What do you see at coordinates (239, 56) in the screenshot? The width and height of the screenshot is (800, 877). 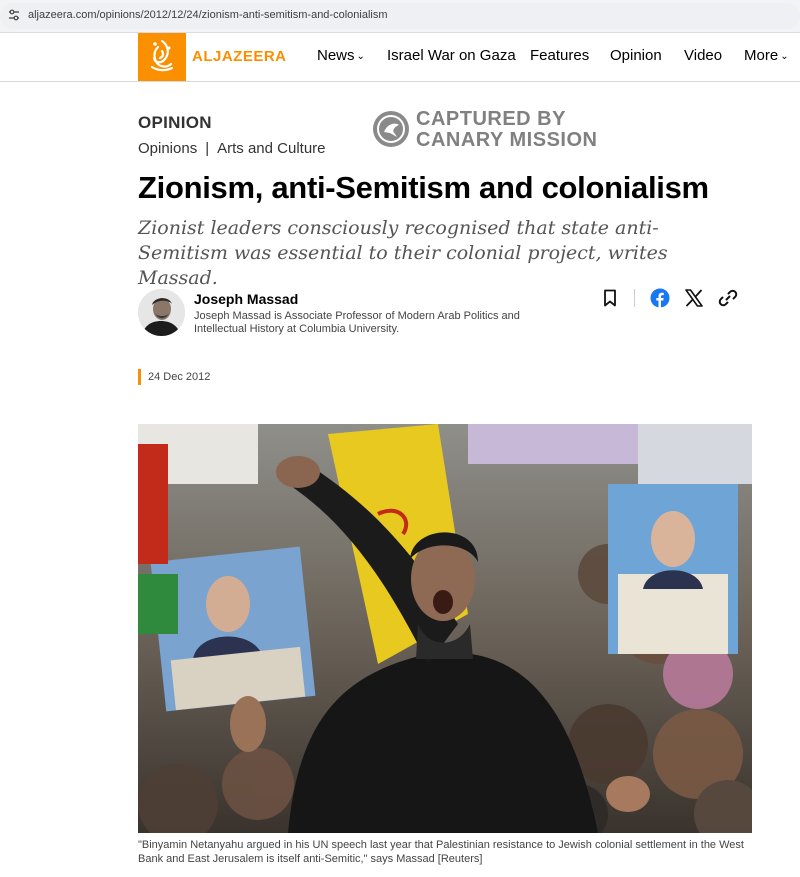 I see `site-logo-text: ALJAZEERA` at bounding box center [239, 56].